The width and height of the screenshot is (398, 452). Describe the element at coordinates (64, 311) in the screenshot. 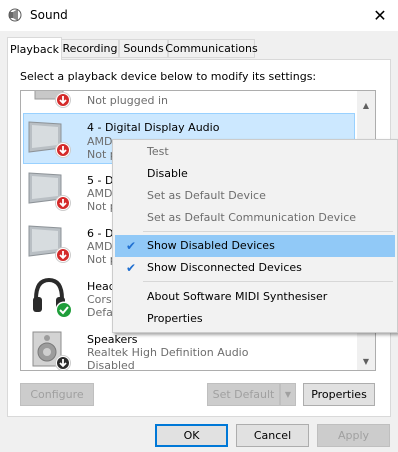

I see `green-check-icon` at that location.